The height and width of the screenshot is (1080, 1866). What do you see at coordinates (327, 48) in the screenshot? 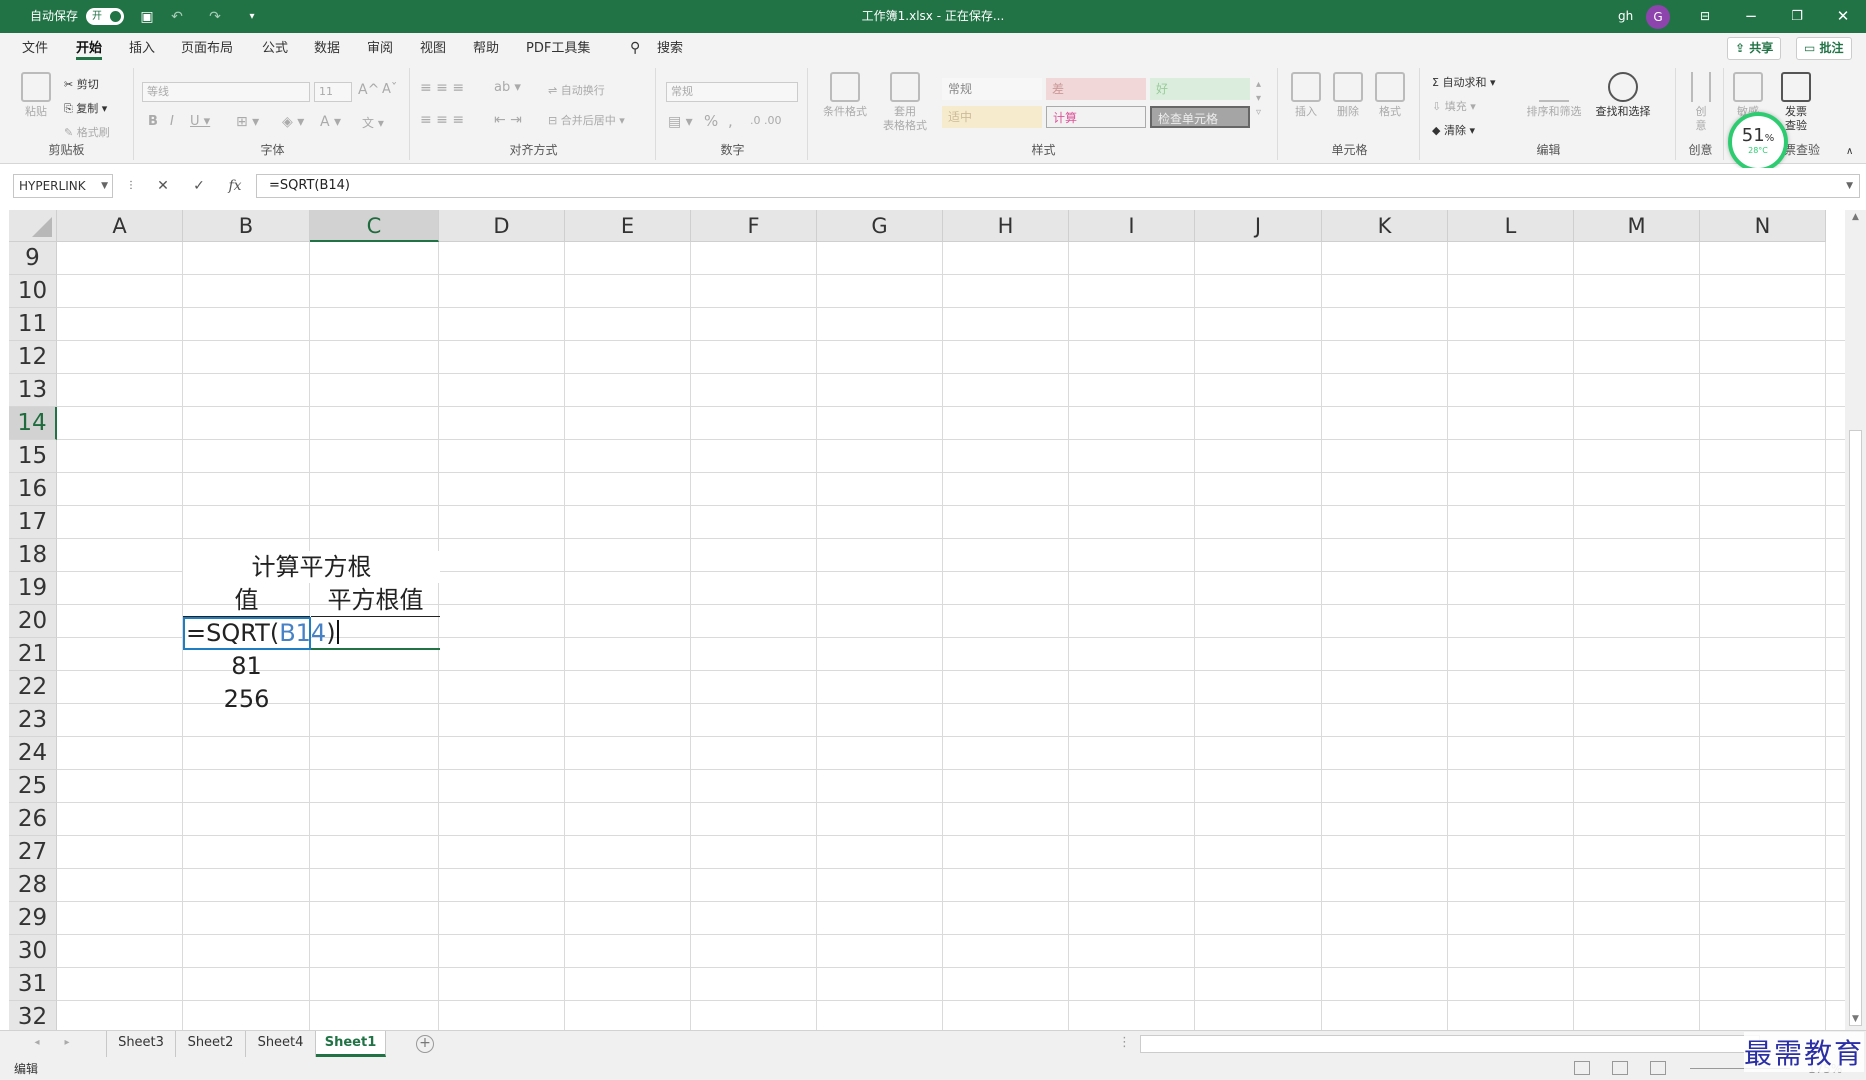
I see `tab-data: 数据` at bounding box center [327, 48].